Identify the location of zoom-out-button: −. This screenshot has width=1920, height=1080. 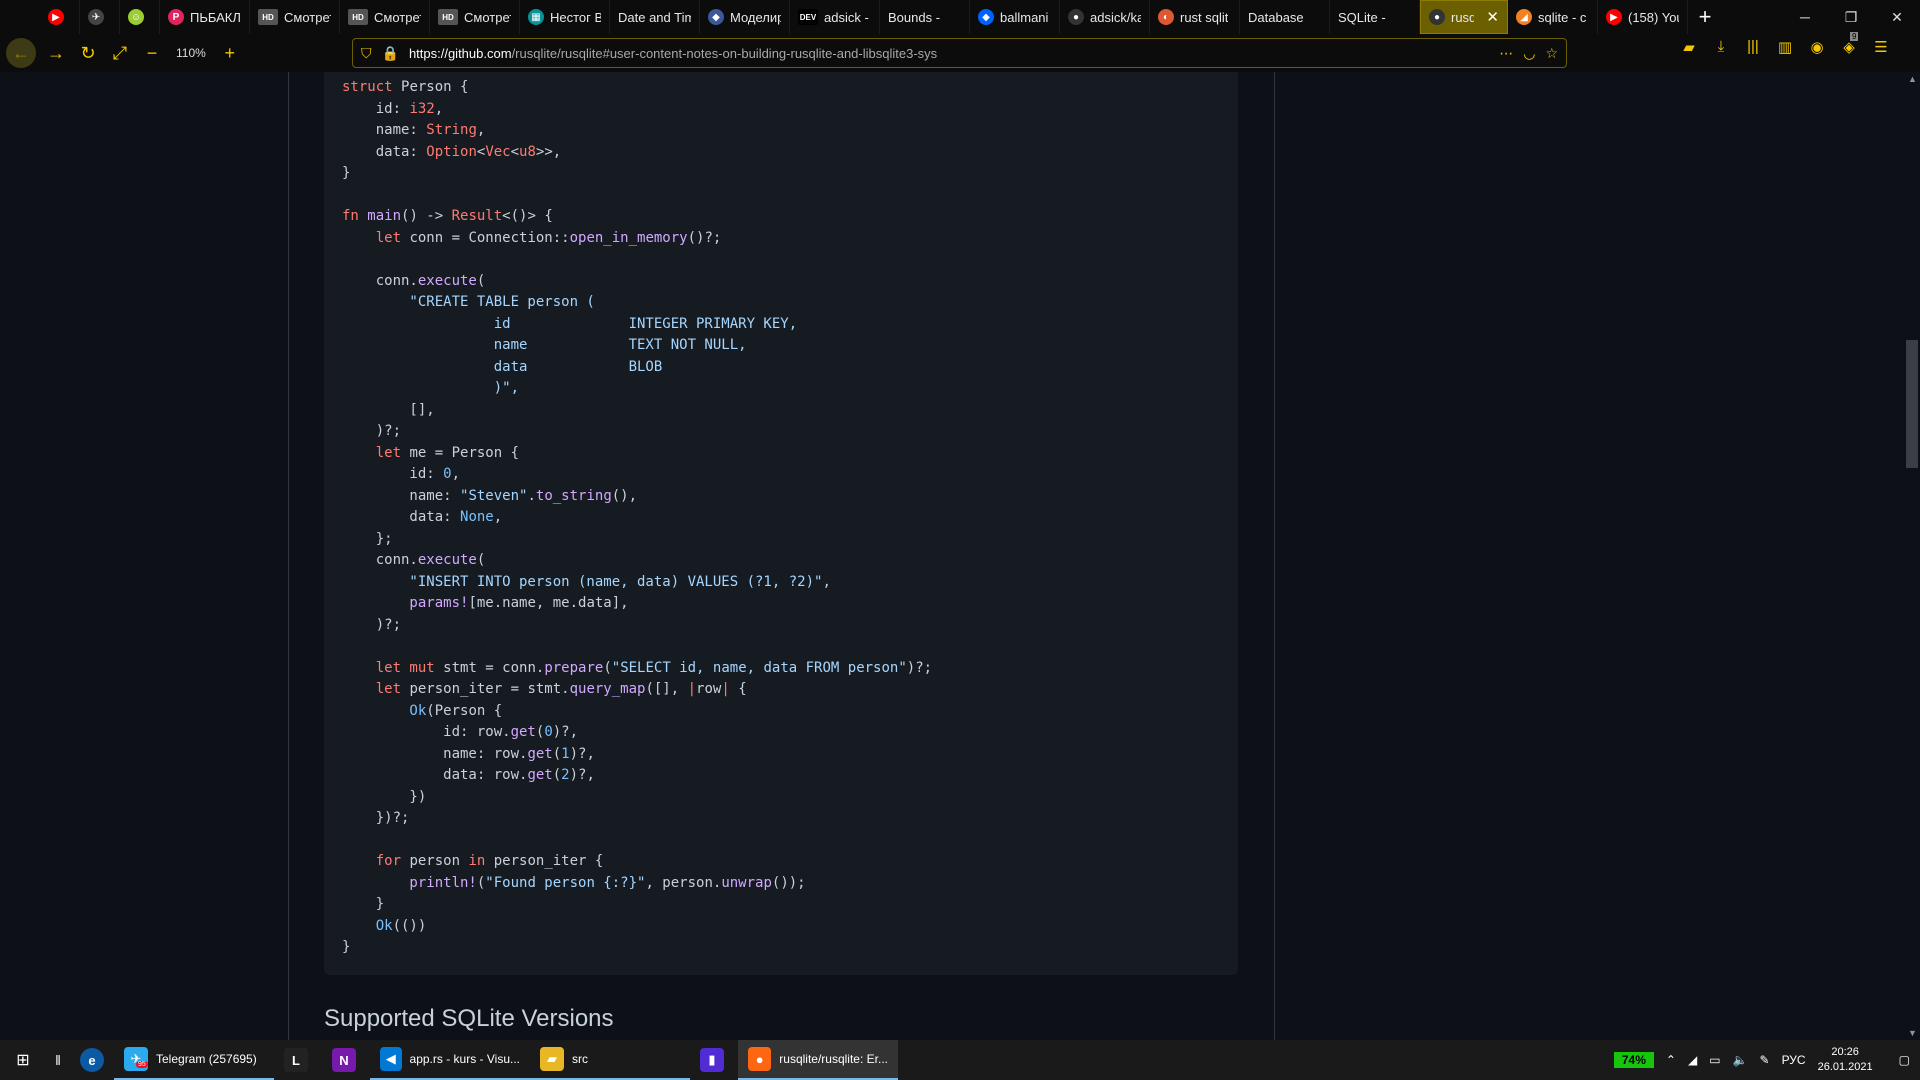
(152, 53).